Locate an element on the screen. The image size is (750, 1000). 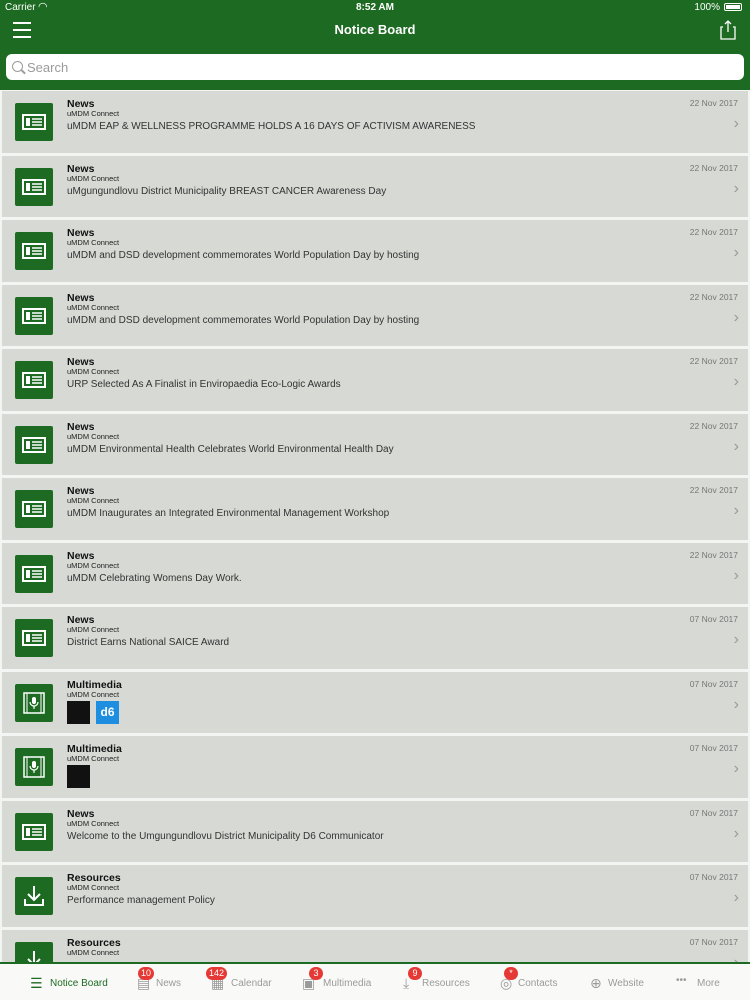
item-title: Performance management Policy is located at coordinates (141, 900).